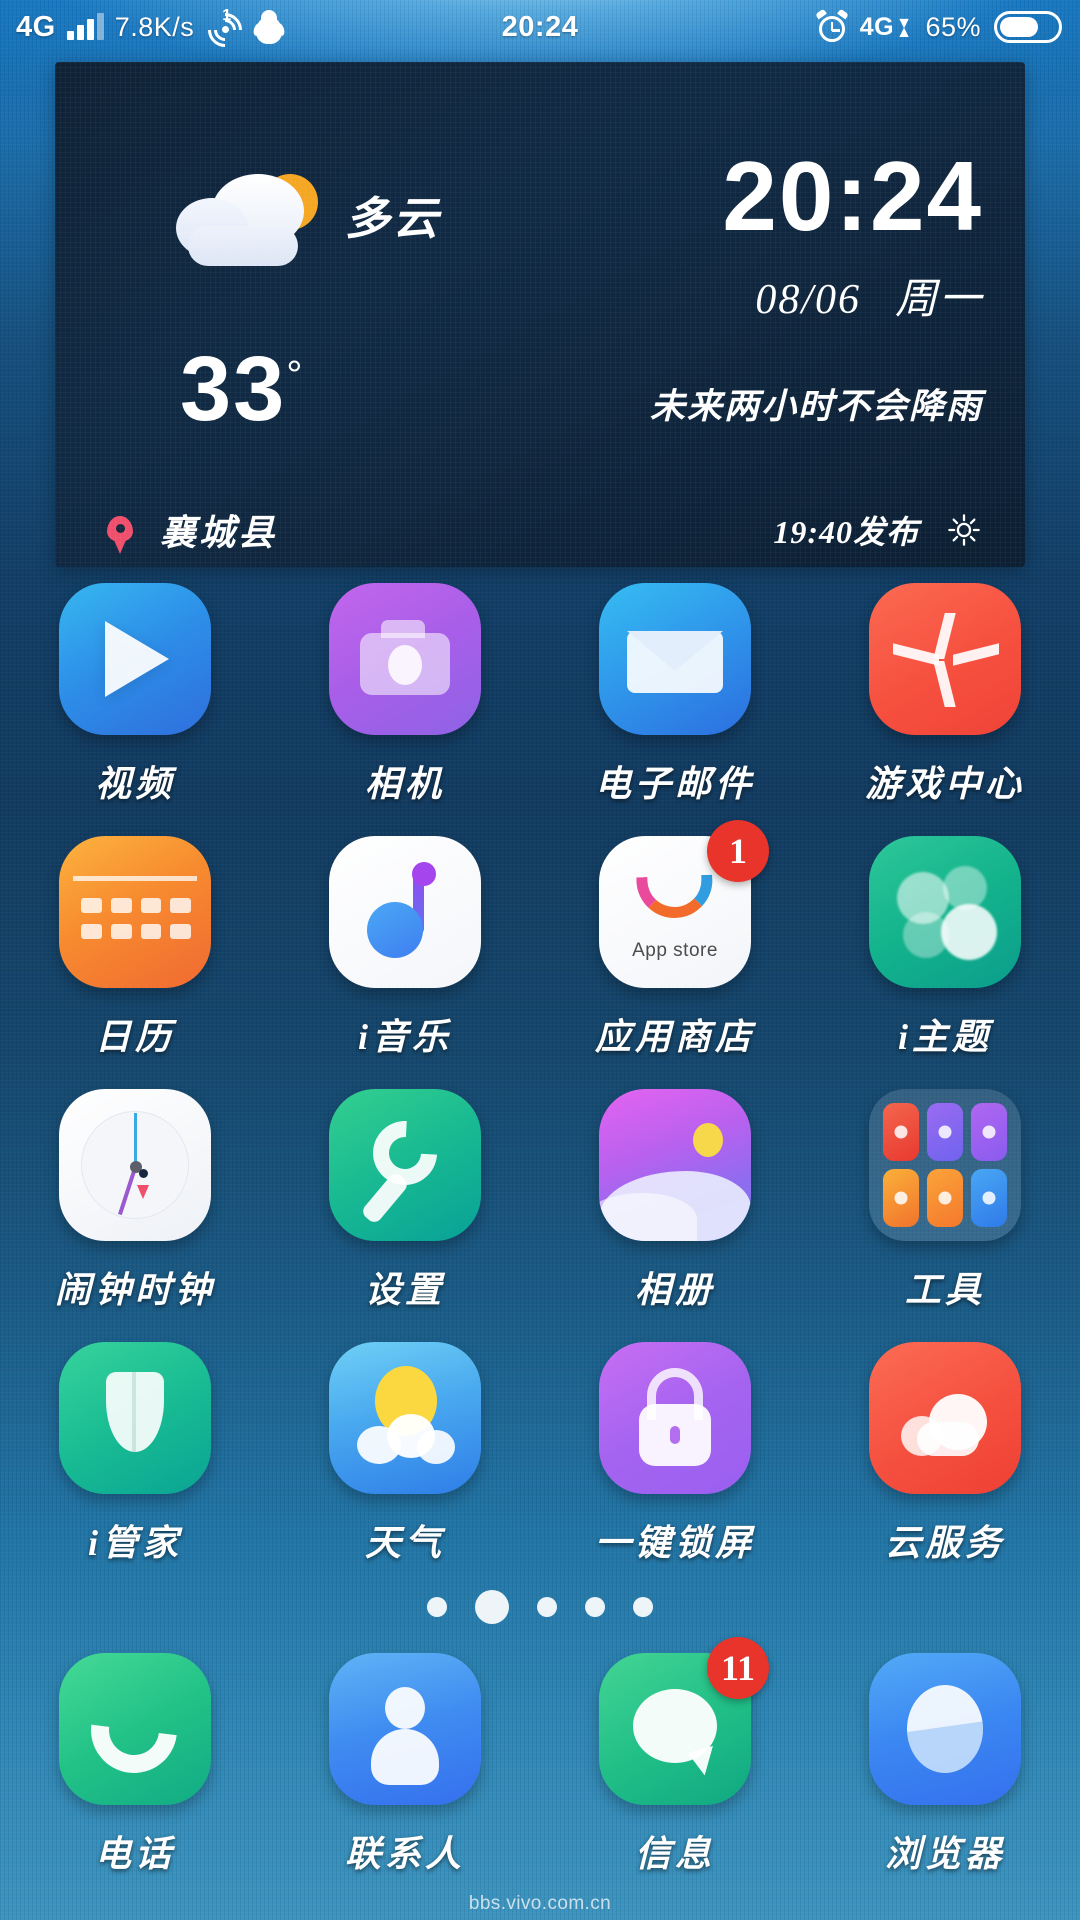 This screenshot has height=1920, width=1080. I want to click on widget-date: 08/06, so click(808, 300).